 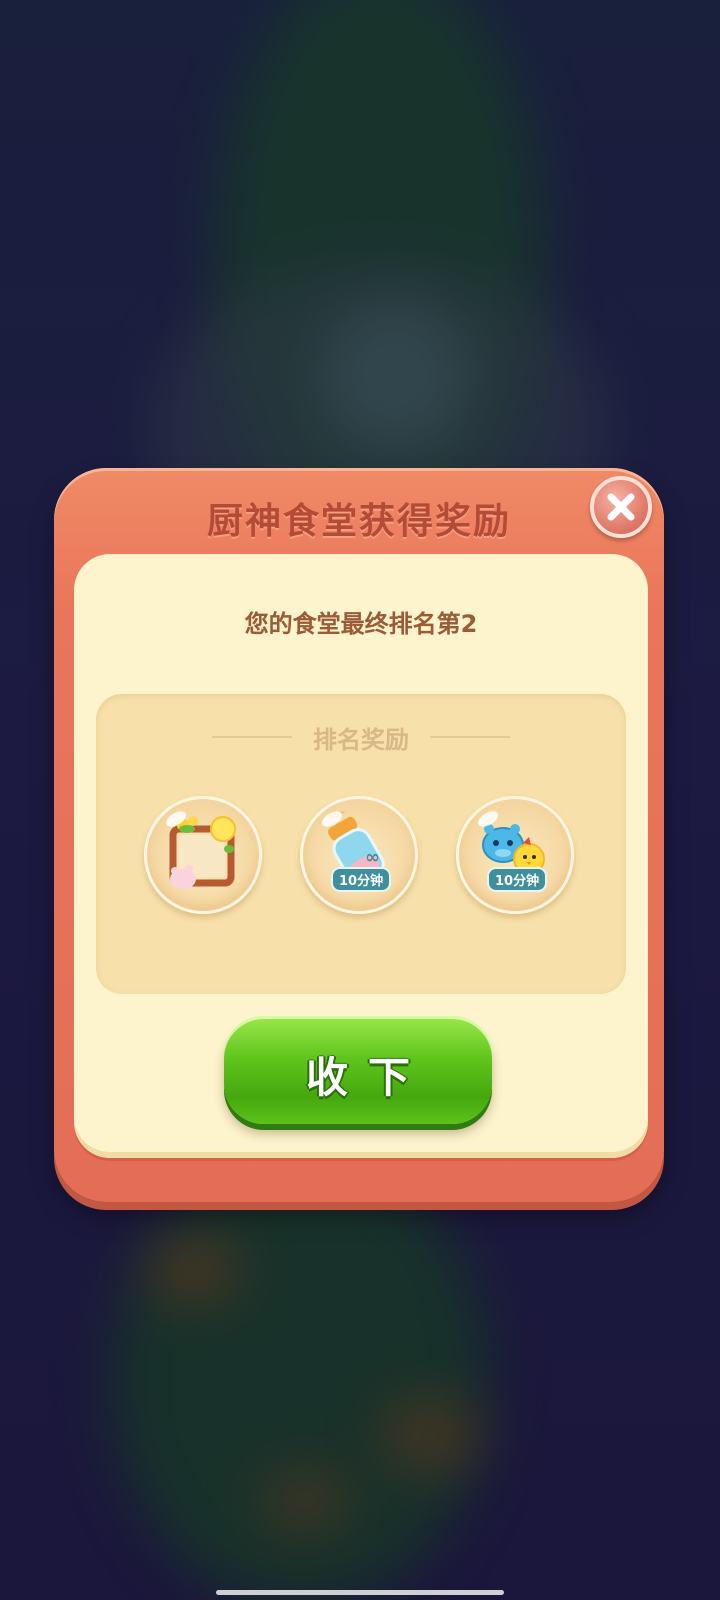 I want to click on home-indicator, so click(x=360, y=1592).